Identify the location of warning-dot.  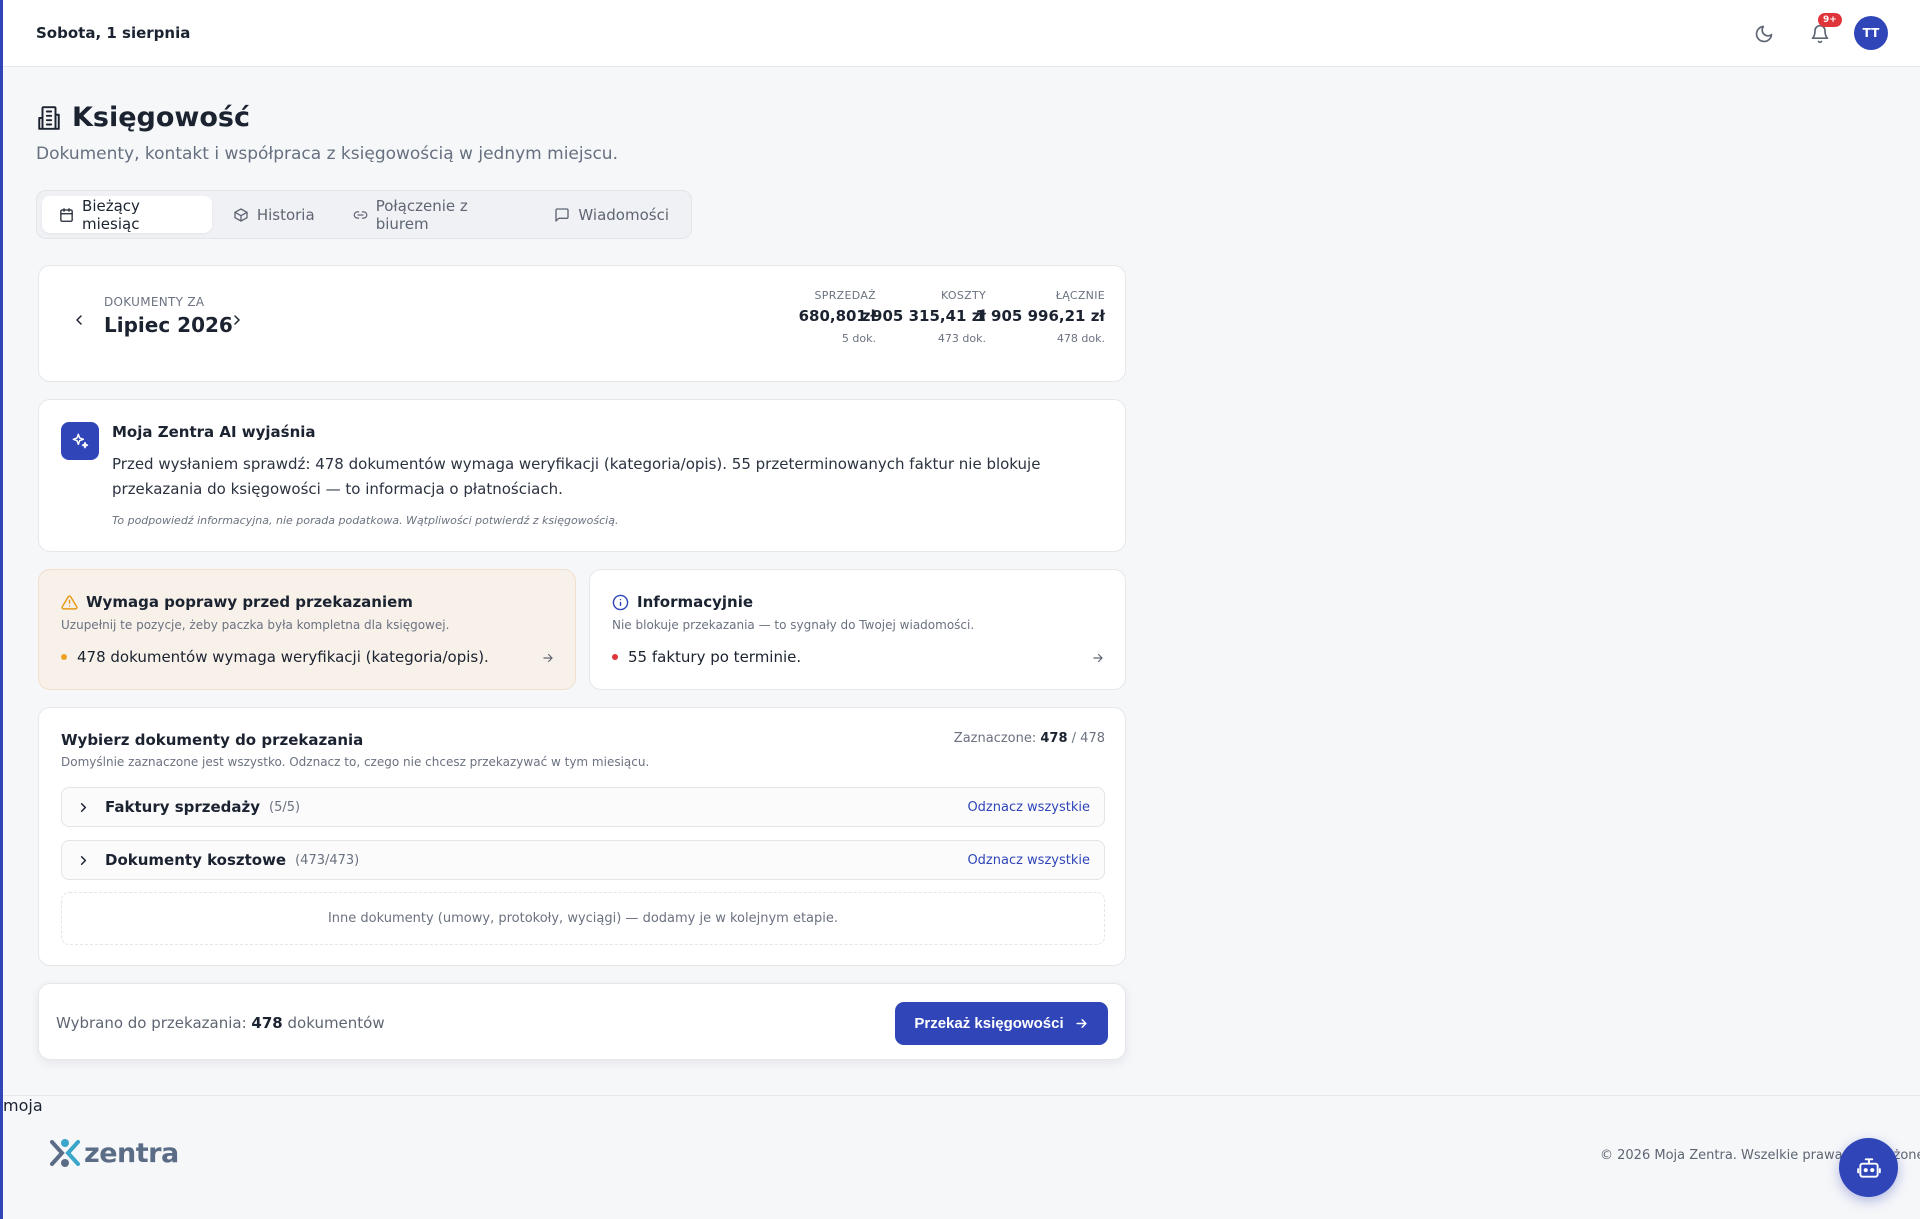
(64, 657).